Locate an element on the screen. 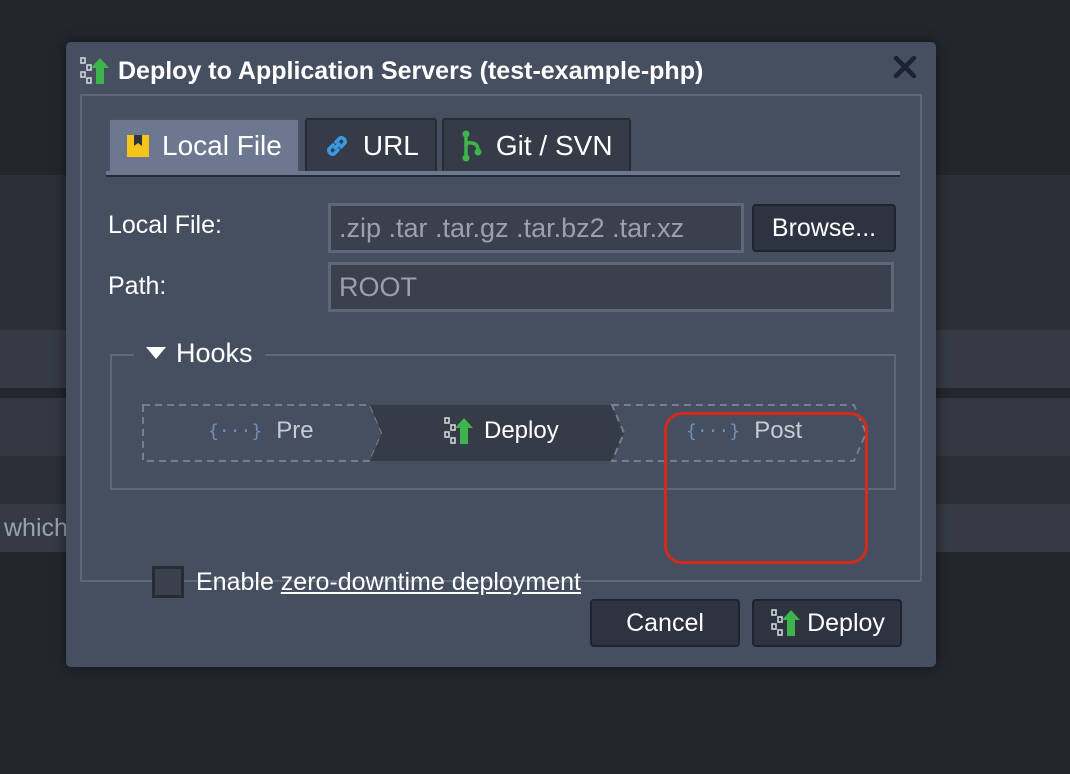 The image size is (1070, 774). deploy-button: Deploy is located at coordinates (827, 623).